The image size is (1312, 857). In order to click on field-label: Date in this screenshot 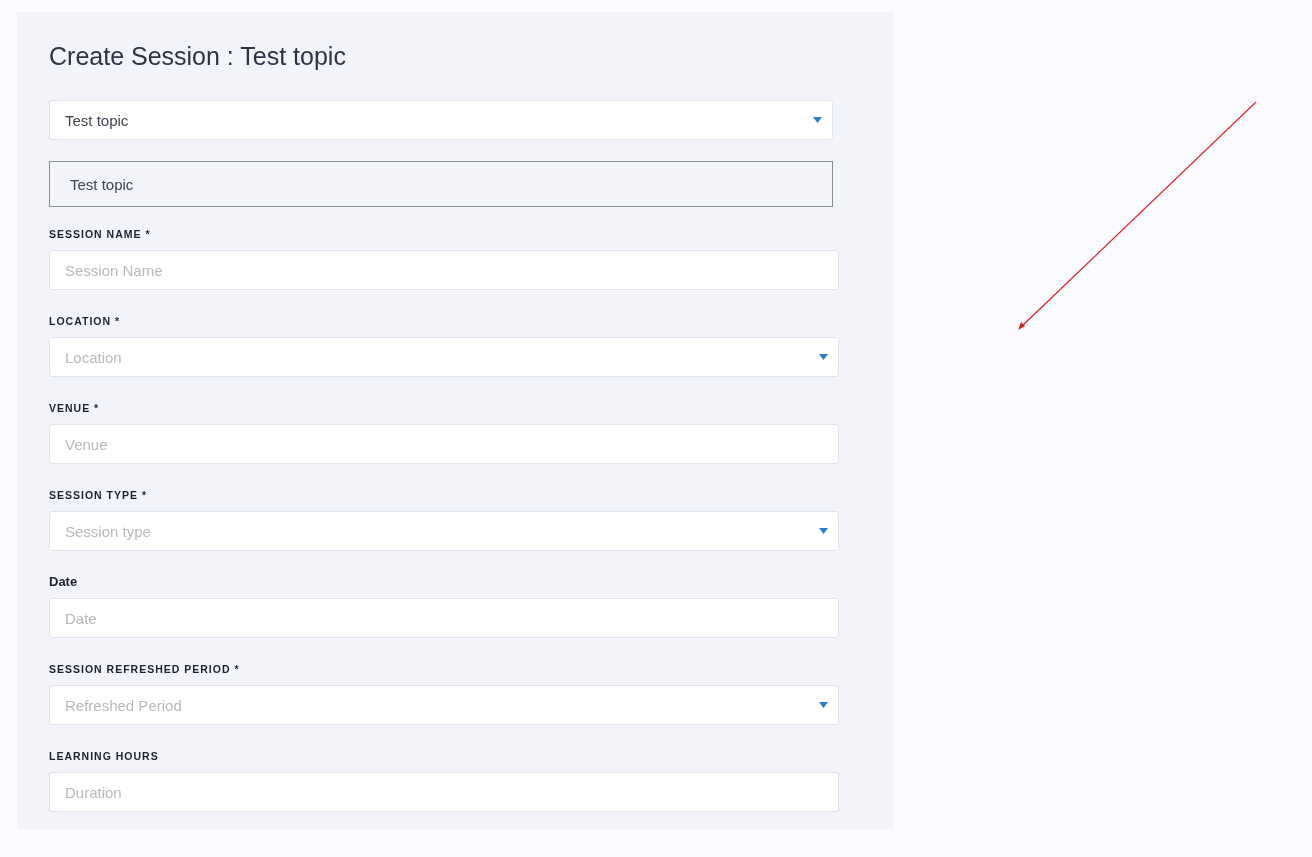, I will do `click(64, 582)`.